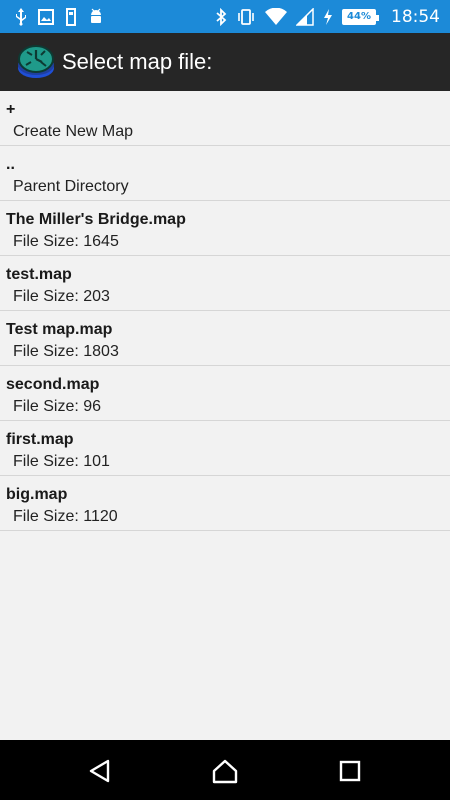 The width and height of the screenshot is (450, 800). Describe the element at coordinates (305, 16) in the screenshot. I see `signal-icon` at that location.